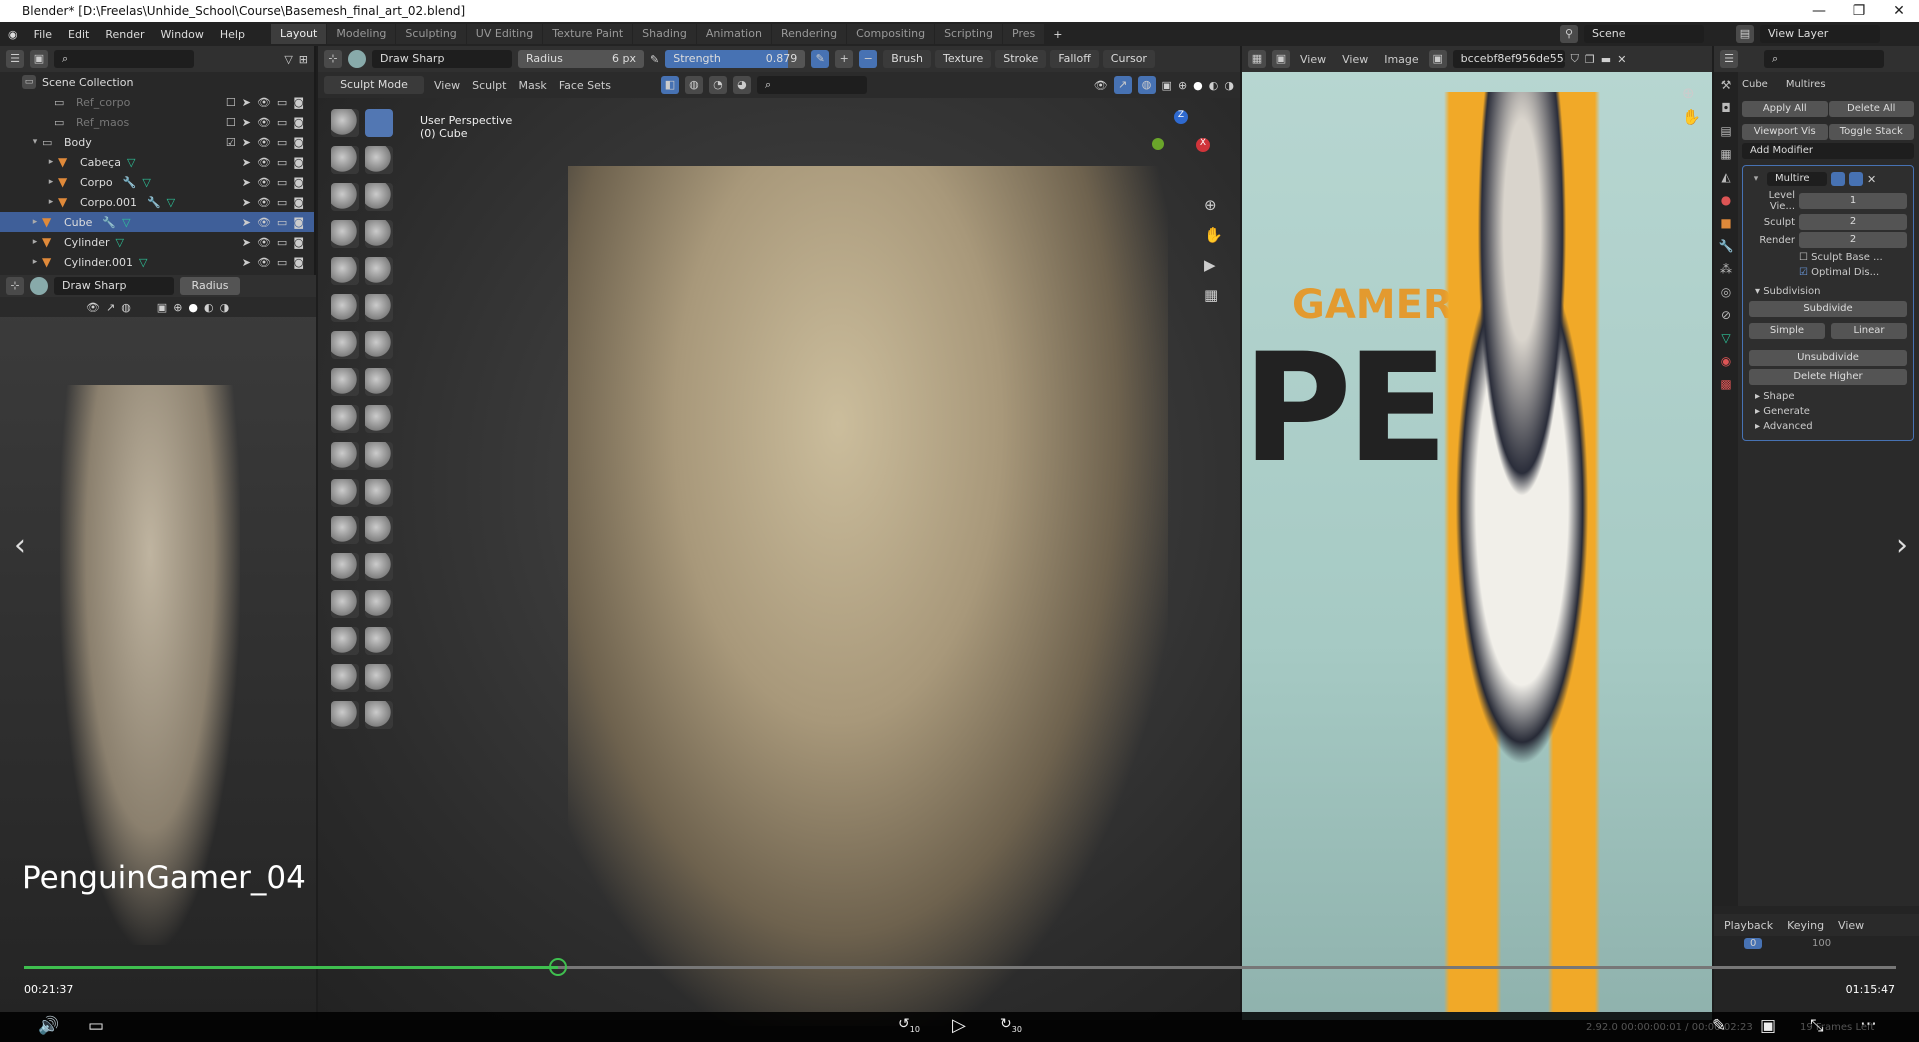  I want to click on delete-all-button: Delete All, so click(1871, 109).